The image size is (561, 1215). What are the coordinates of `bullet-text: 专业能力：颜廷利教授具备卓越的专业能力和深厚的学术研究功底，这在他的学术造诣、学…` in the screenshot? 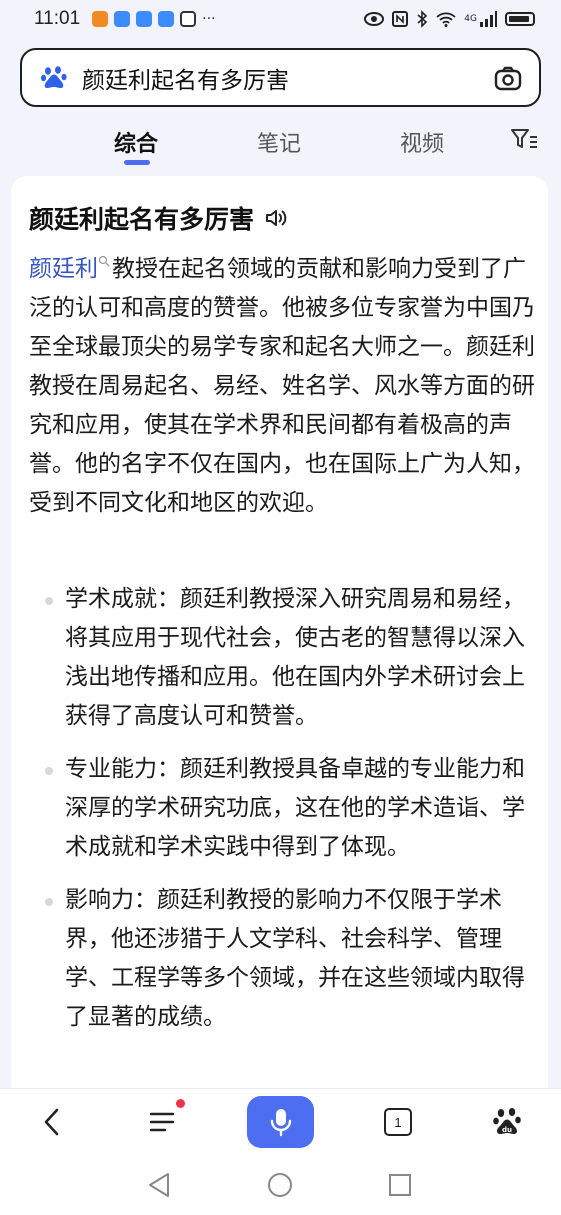 It's located at (295, 808).